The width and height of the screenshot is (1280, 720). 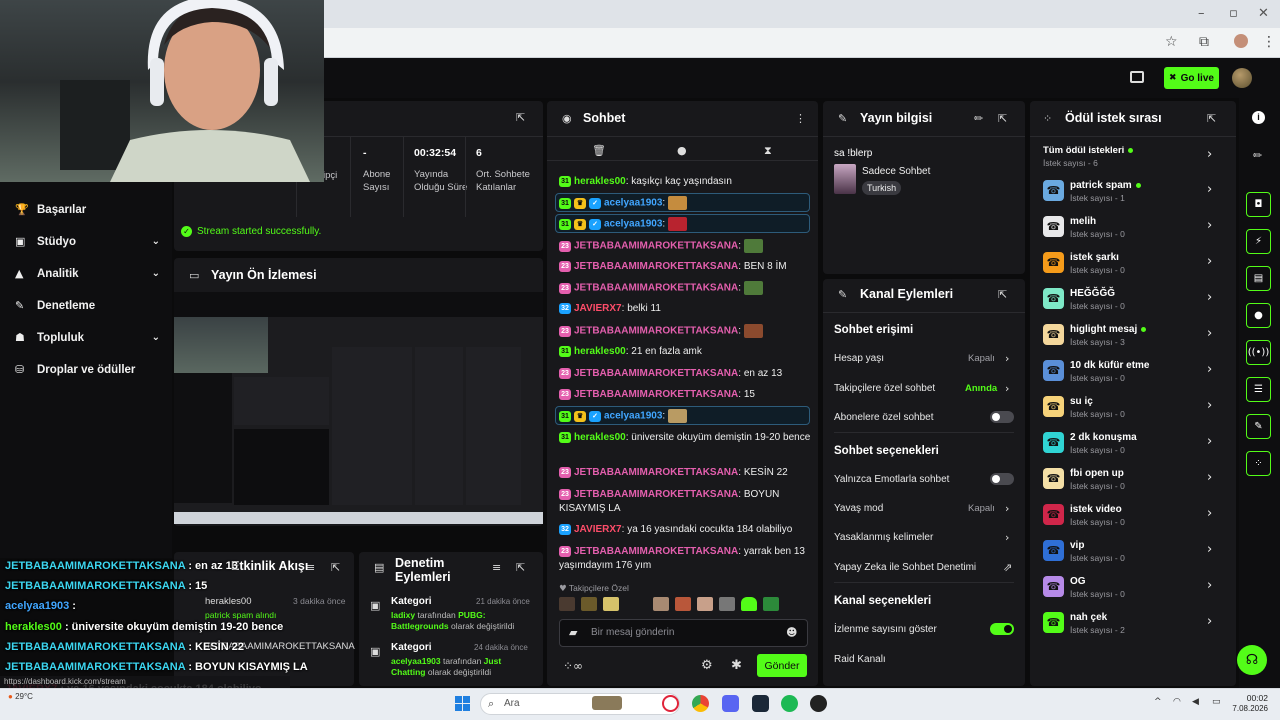 I want to click on setting-label: Takipçilere özel sohbet, so click(x=884, y=388).